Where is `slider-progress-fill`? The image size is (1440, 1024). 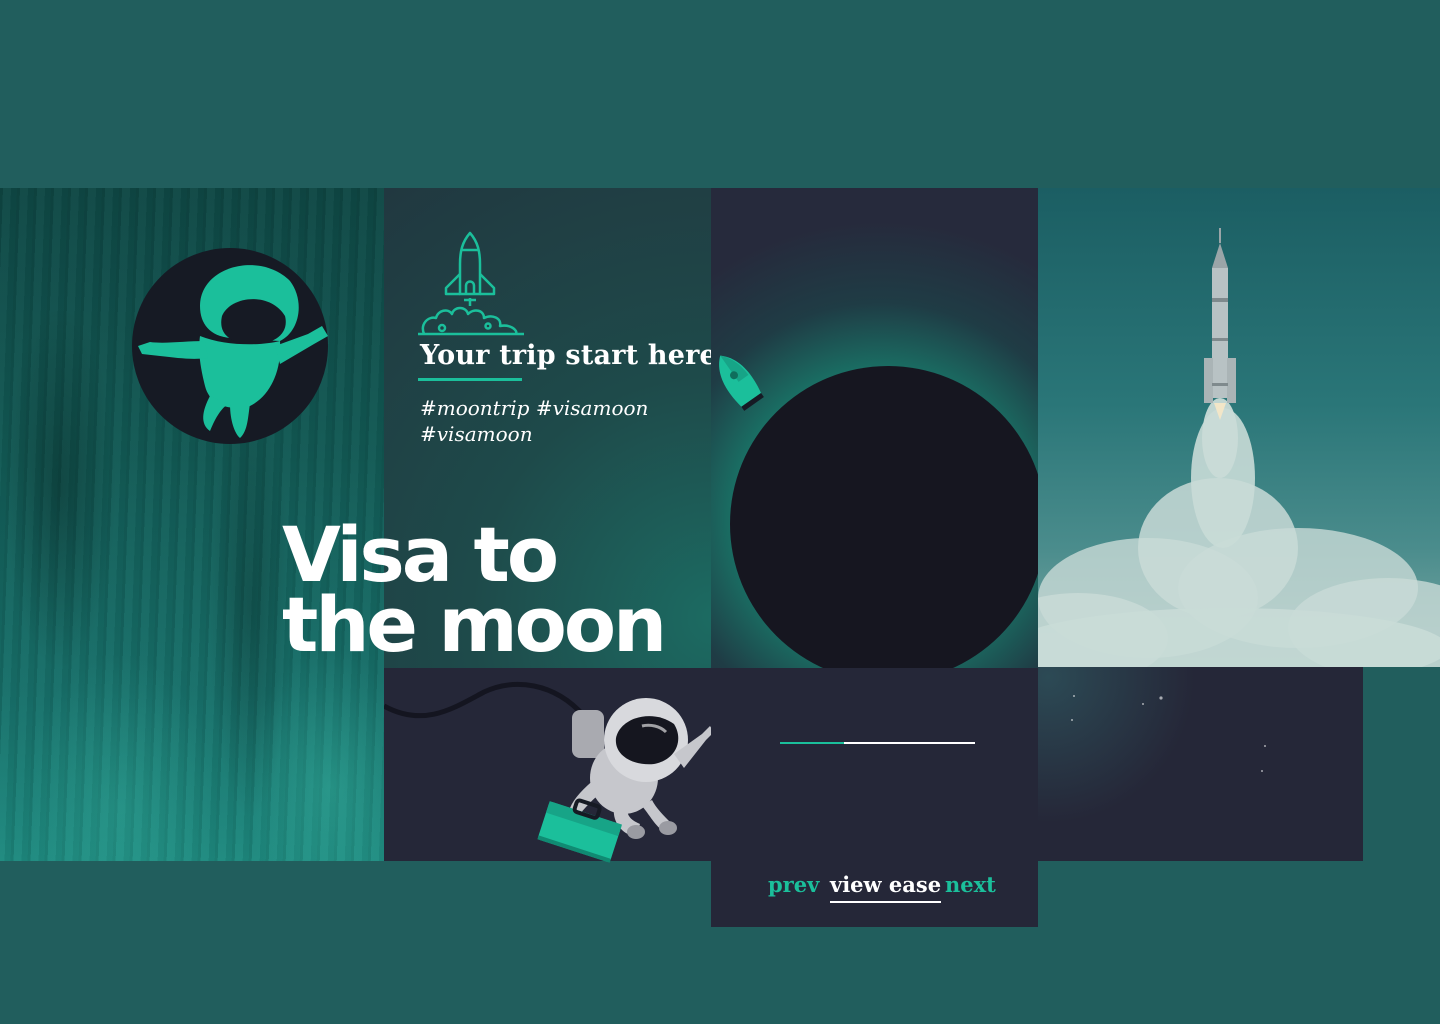
slider-progress-fill is located at coordinates (812, 743).